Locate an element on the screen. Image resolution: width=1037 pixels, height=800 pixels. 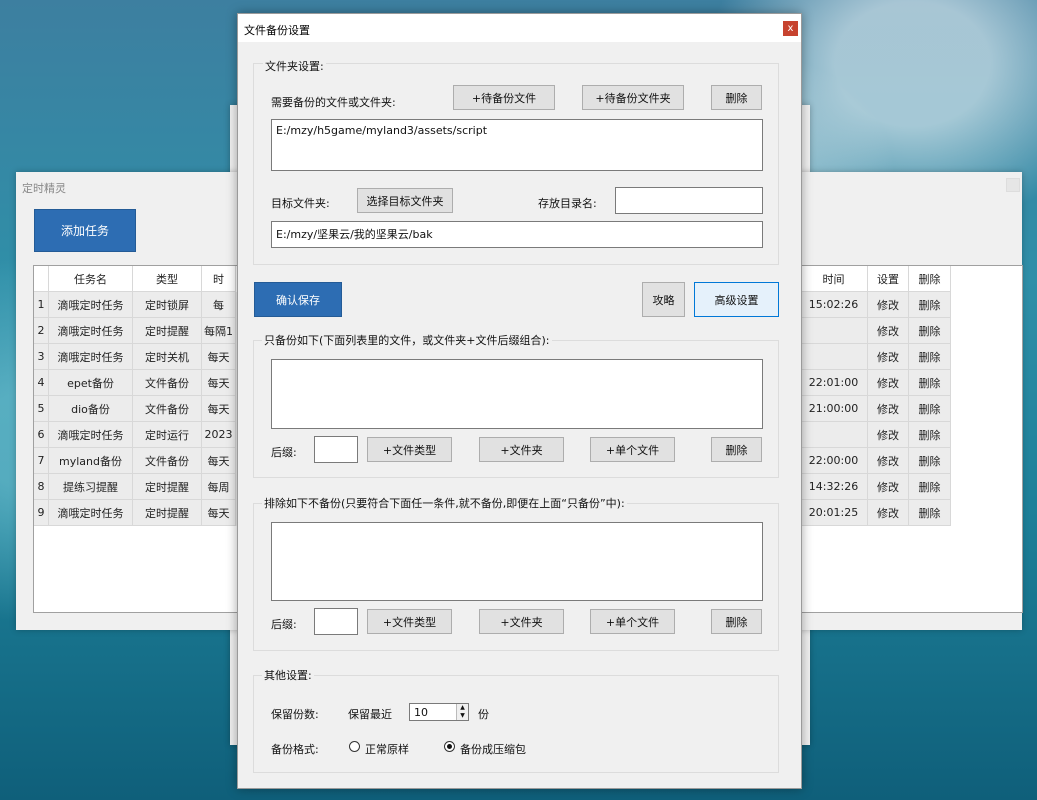
exclude-delete-button: 删除 is located at coordinates (736, 621).